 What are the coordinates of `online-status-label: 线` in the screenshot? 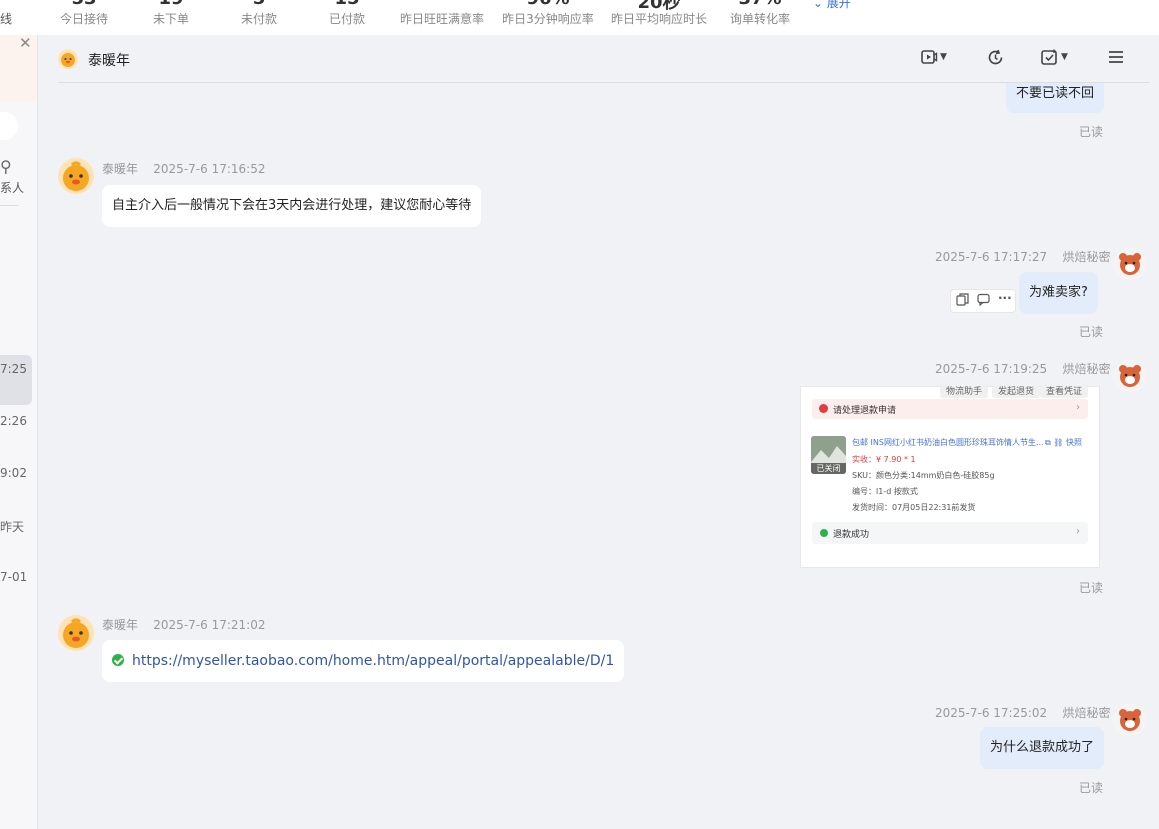 It's located at (6, 19).